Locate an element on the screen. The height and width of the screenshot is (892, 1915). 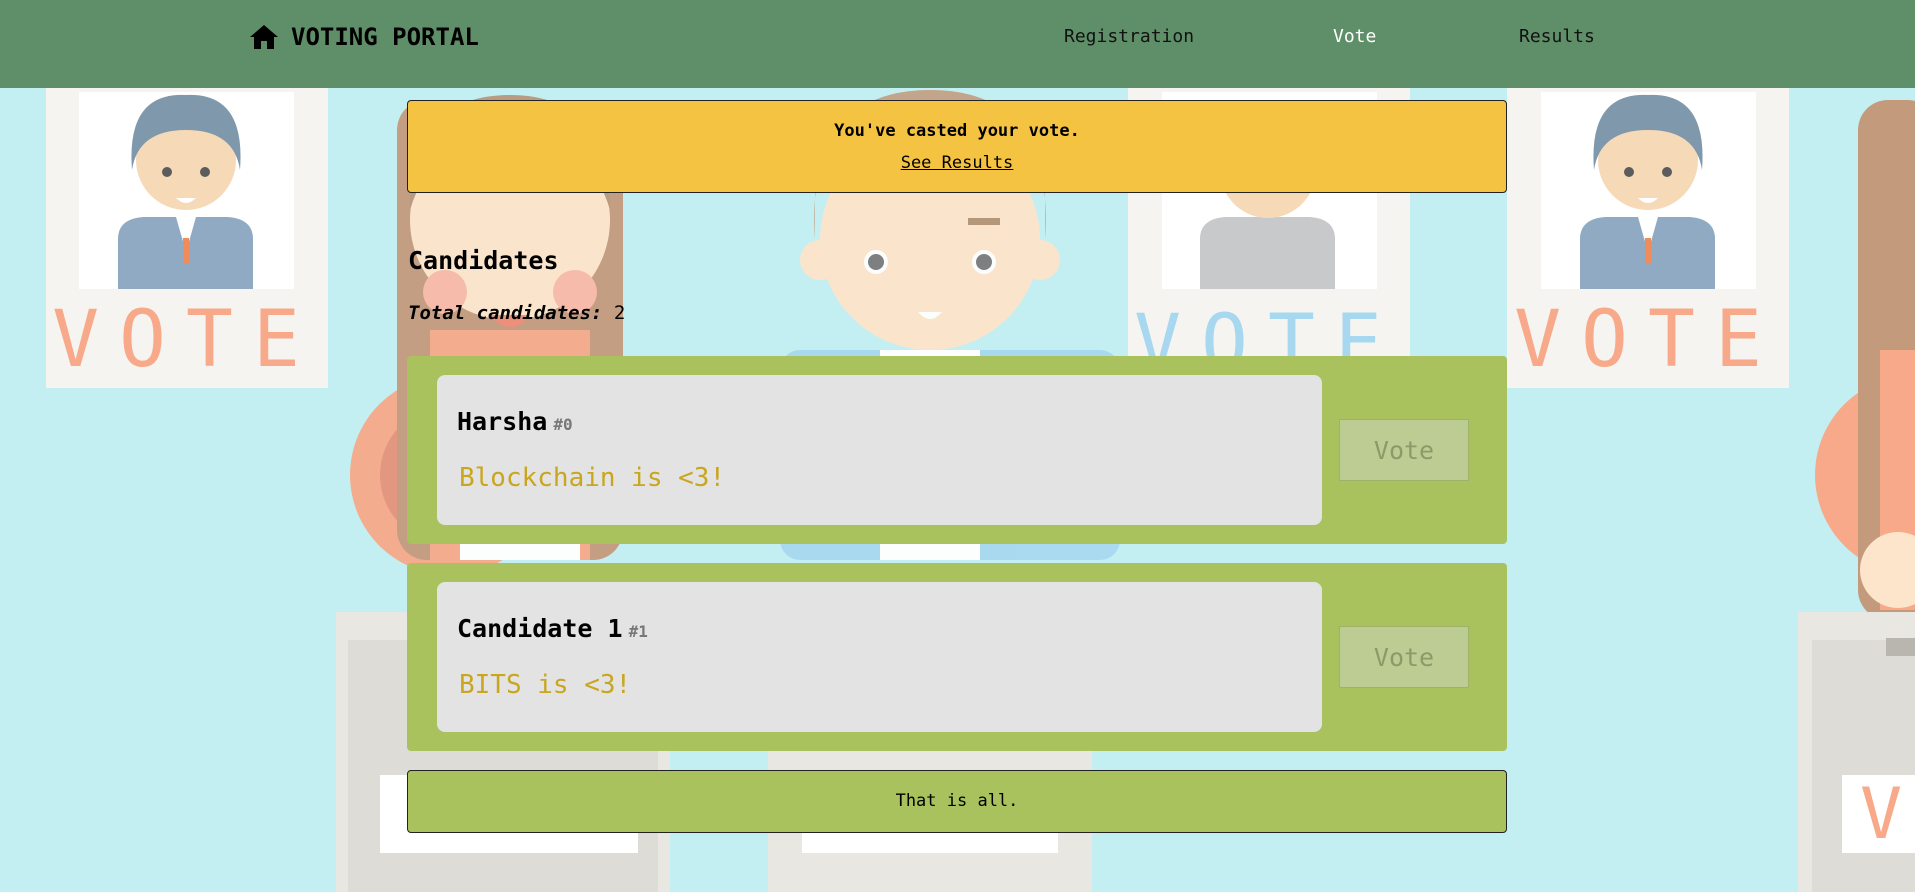
candidate-description: Blockchain is <3! is located at coordinates (592, 478).